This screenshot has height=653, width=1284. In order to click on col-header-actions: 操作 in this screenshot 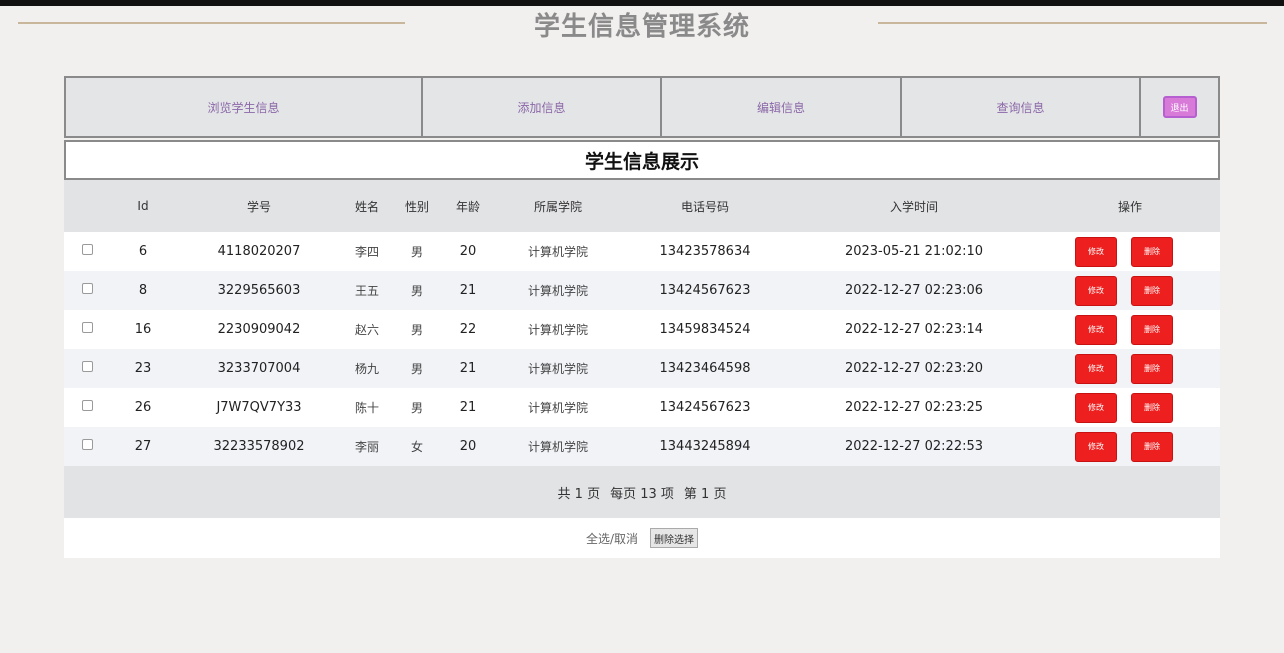, I will do `click(1129, 206)`.